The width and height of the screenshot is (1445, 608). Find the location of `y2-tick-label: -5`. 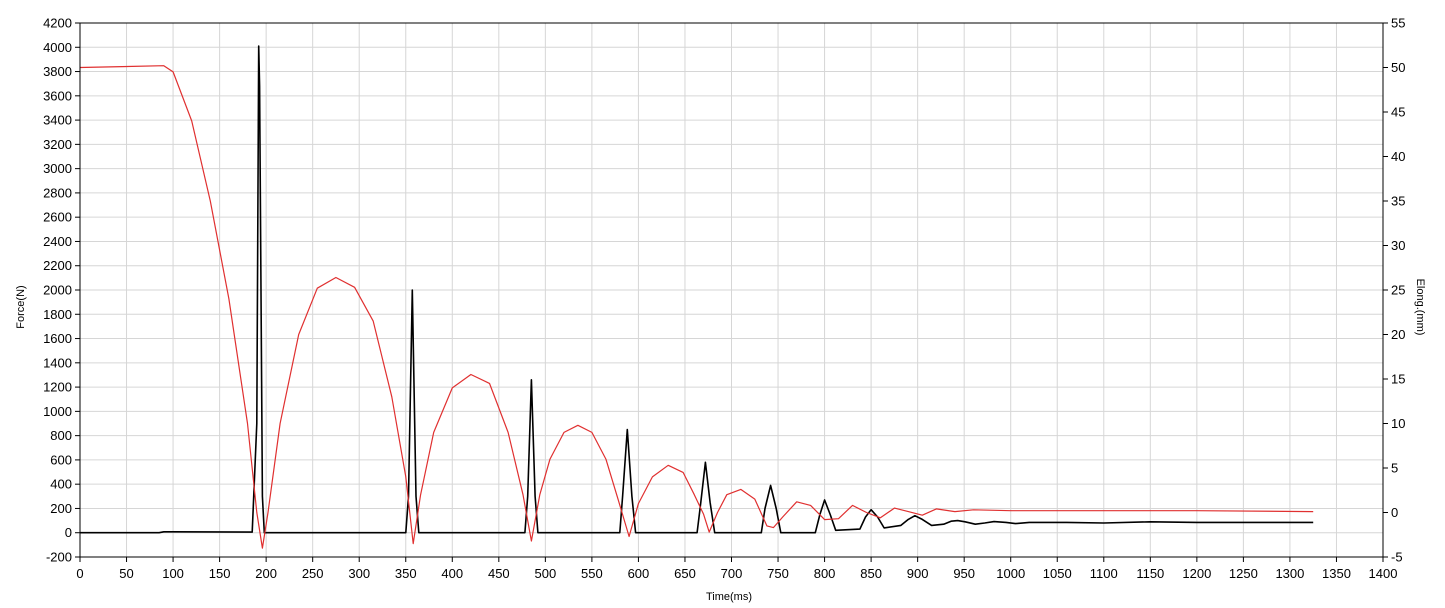

y2-tick-label: -5 is located at coordinates (1397, 557).